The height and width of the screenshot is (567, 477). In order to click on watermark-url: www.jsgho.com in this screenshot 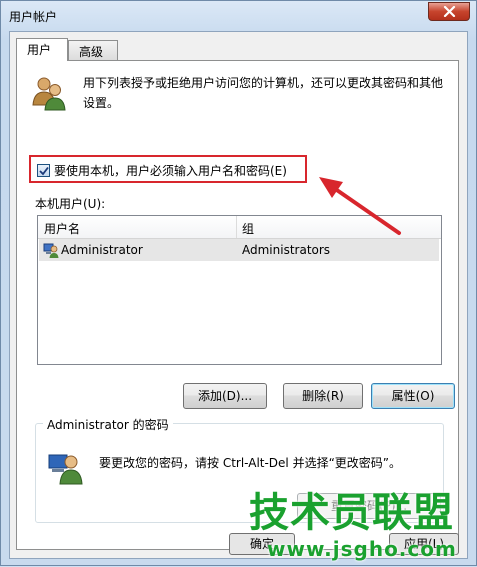, I will do `click(362, 549)`.